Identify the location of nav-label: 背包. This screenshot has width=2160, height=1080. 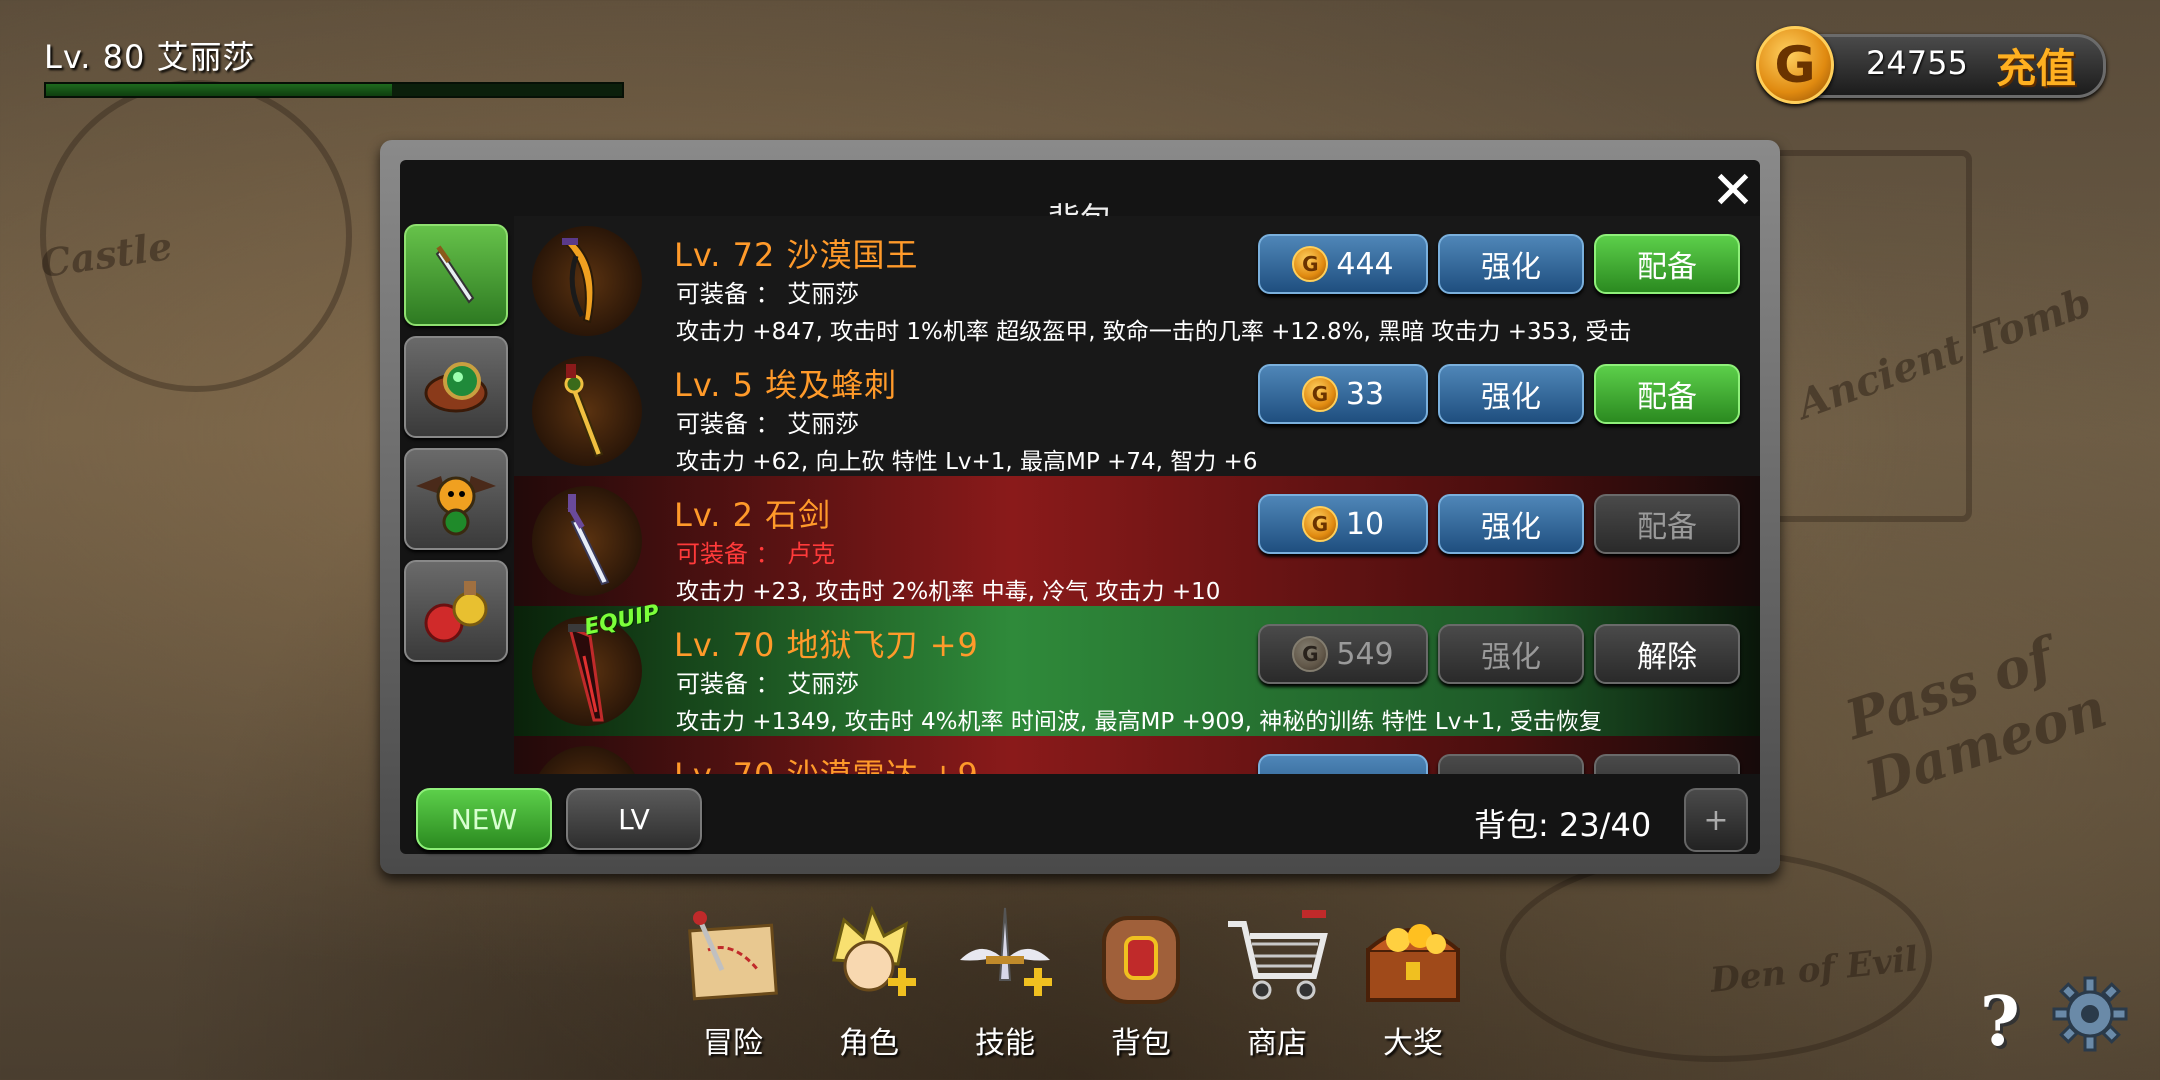
(1141, 1043).